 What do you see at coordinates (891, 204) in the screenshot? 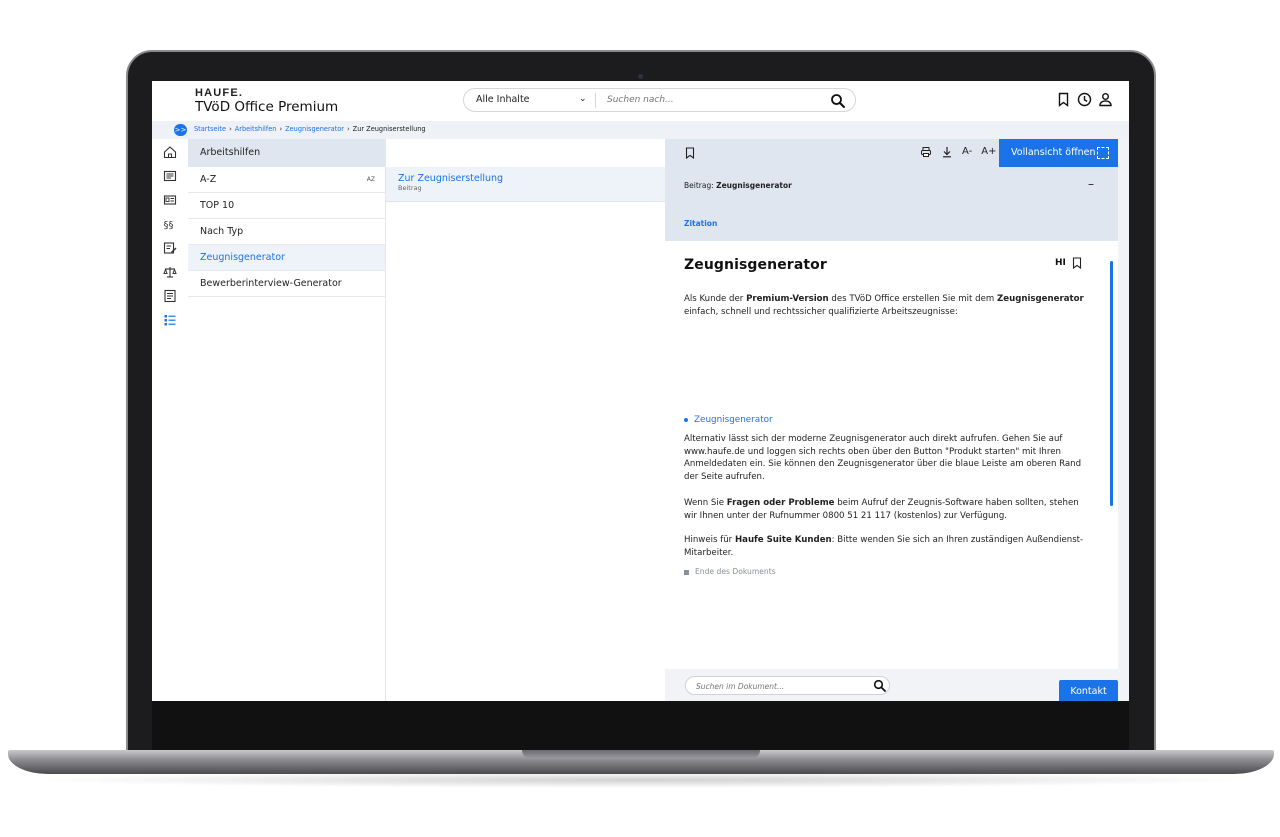
I see `document-meta: Beitrag: Zeugnisgenerator – Zitation` at bounding box center [891, 204].